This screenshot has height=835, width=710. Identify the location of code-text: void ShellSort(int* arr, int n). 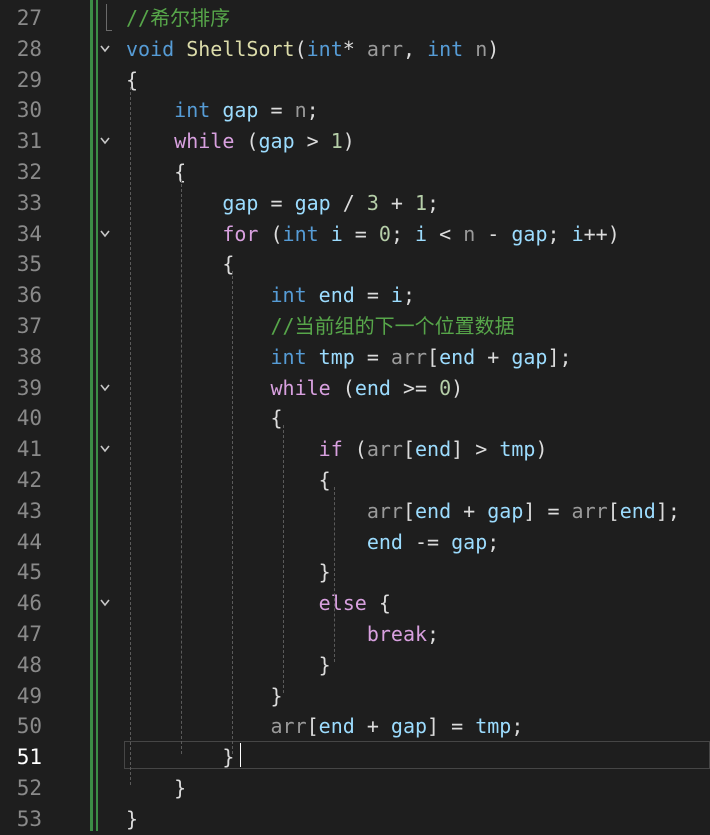
(312, 49).